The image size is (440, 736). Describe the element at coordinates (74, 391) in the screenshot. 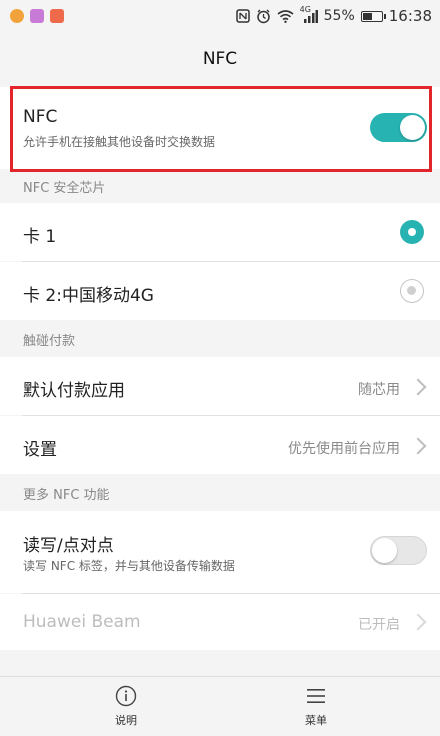

I see `default-payment-app-label: 默认付款应用` at that location.